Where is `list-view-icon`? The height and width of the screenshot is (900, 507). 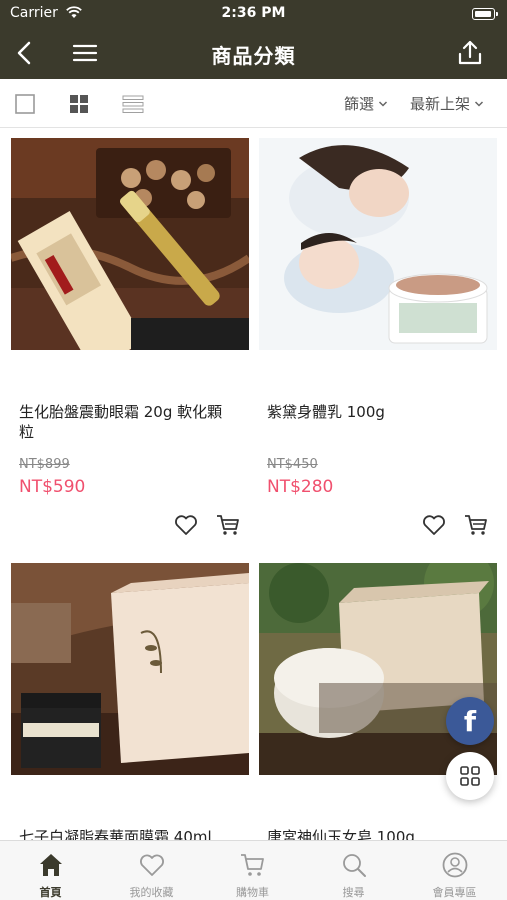
list-view-icon is located at coordinates (133, 104).